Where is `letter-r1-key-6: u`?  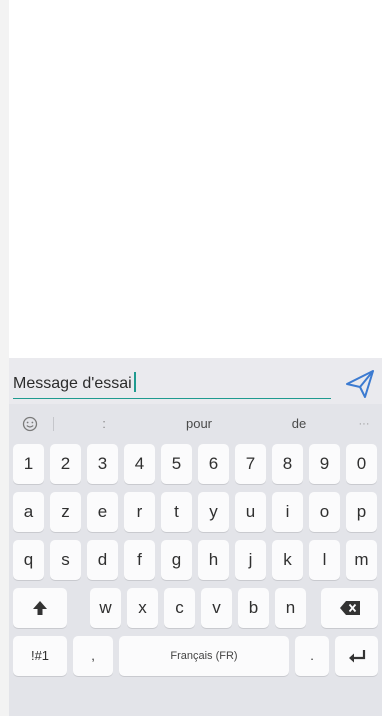 letter-r1-key-6: u is located at coordinates (250, 512).